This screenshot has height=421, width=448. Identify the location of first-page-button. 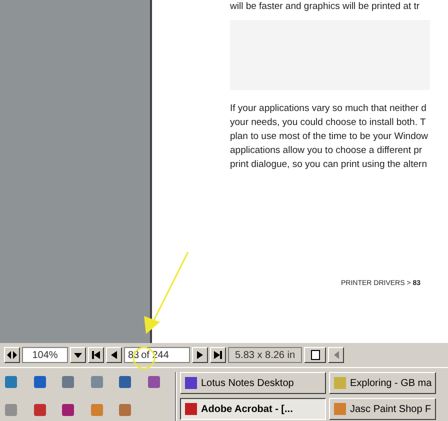
(96, 355).